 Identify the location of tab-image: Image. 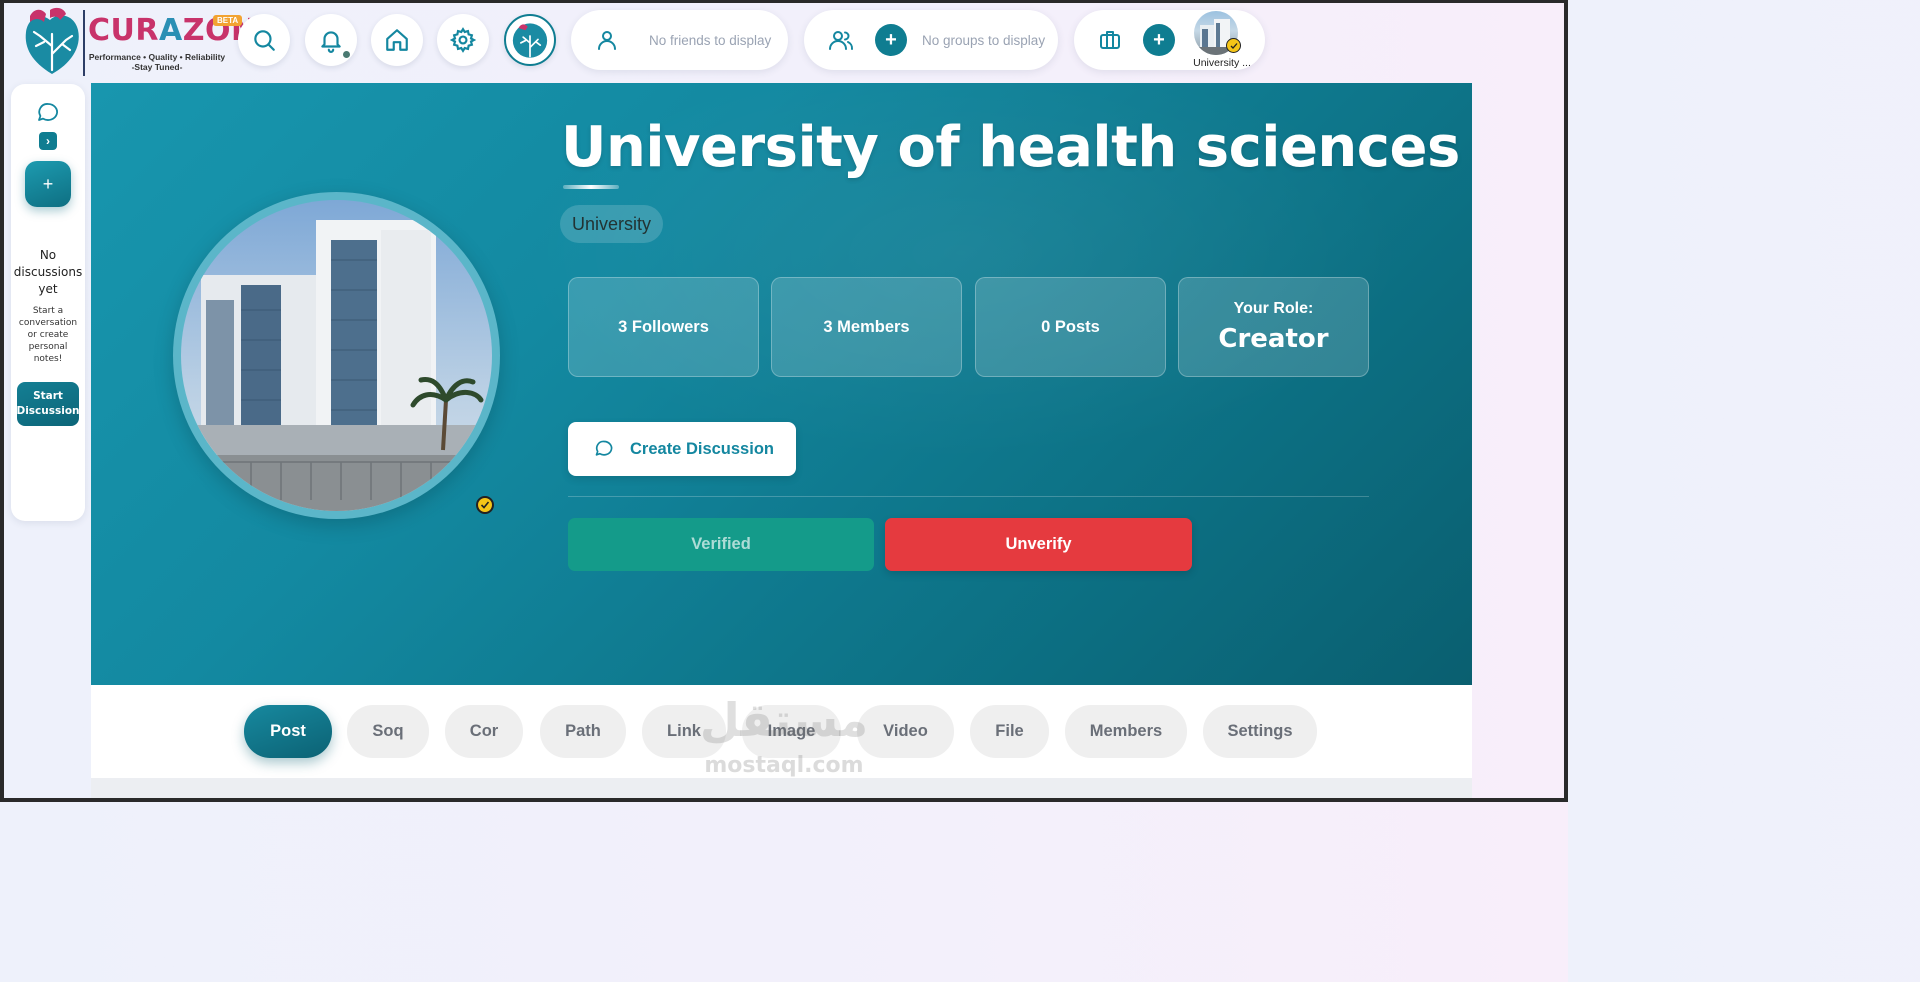
(791, 731).